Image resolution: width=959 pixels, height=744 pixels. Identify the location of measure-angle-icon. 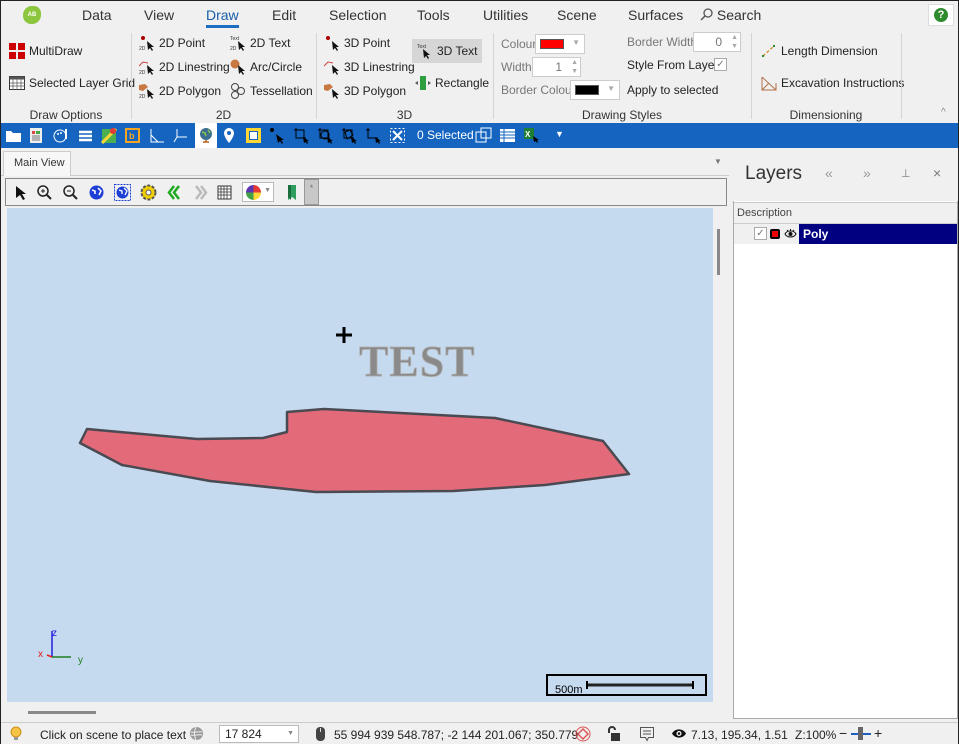
(157, 135).